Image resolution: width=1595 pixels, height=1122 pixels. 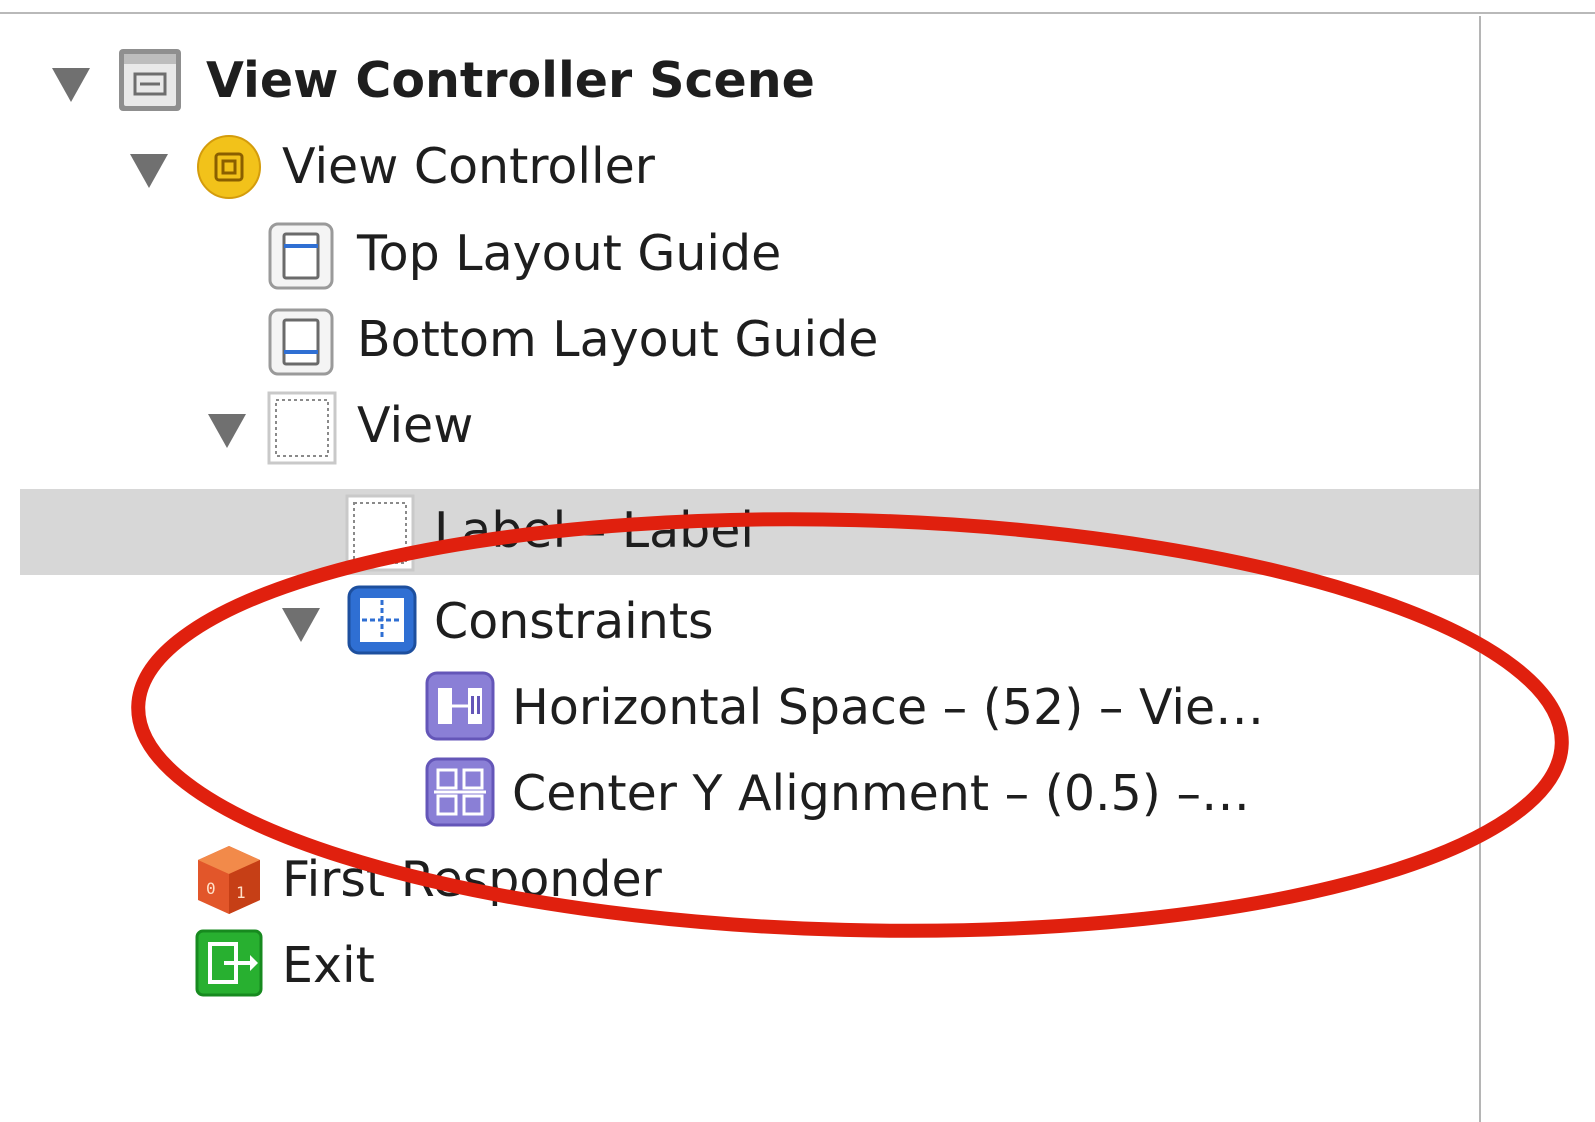 I want to click on window-top-border, so click(x=797, y=7).